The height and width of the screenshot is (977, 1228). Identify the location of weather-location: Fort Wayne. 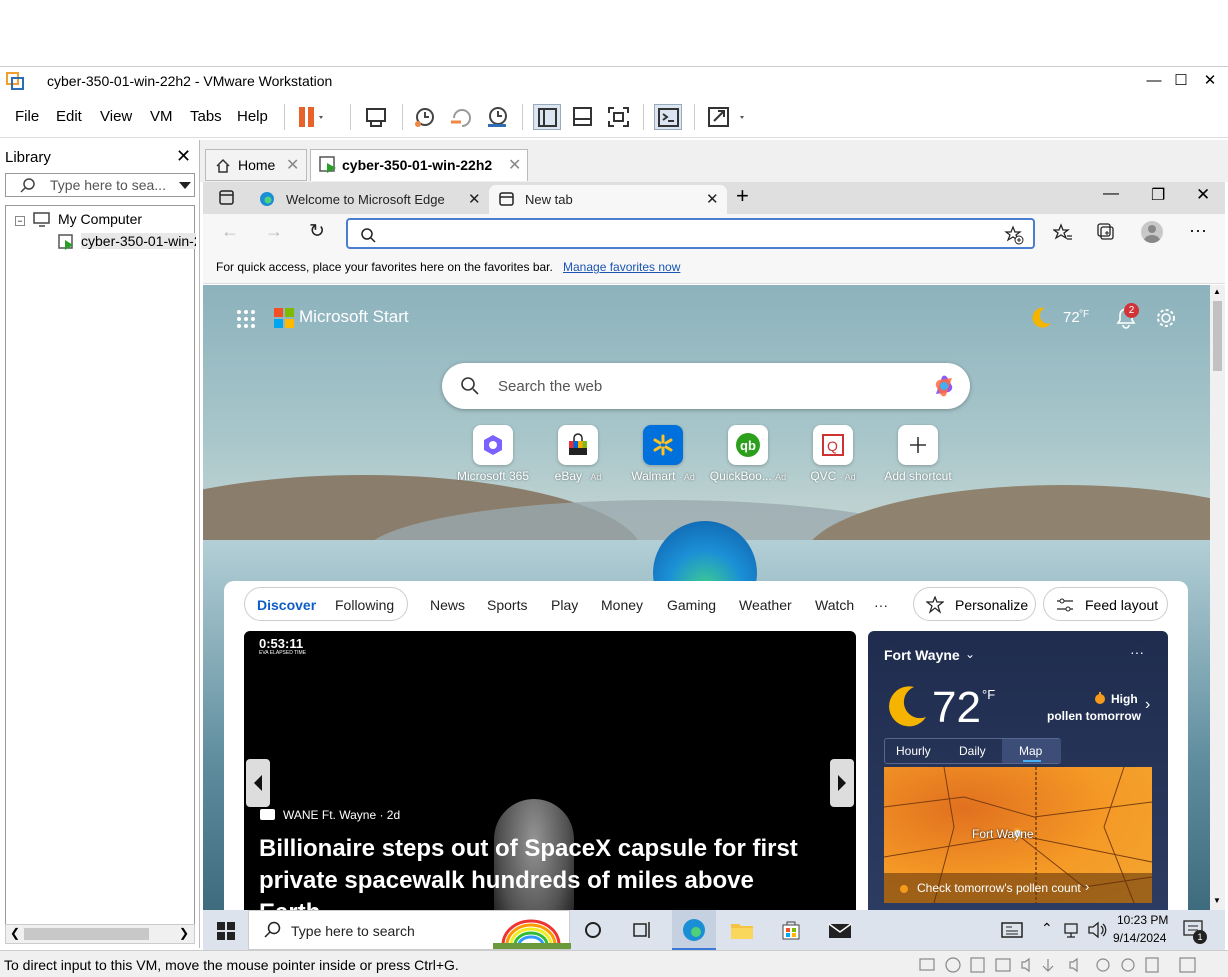
(922, 655).